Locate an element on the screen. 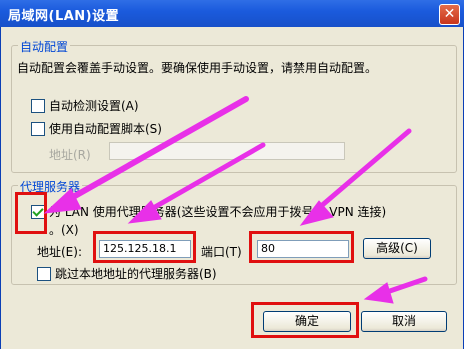 This screenshot has width=464, height=349. close-button: ✕ is located at coordinates (449, 14).